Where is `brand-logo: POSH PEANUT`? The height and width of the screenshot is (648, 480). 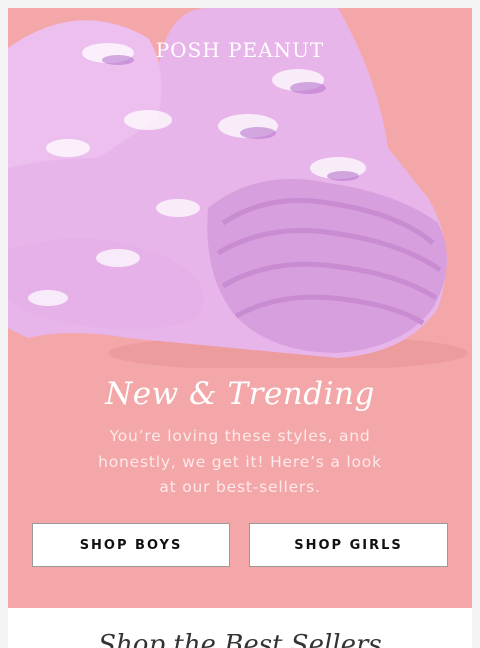 brand-logo: POSH PEANUT is located at coordinates (240, 50).